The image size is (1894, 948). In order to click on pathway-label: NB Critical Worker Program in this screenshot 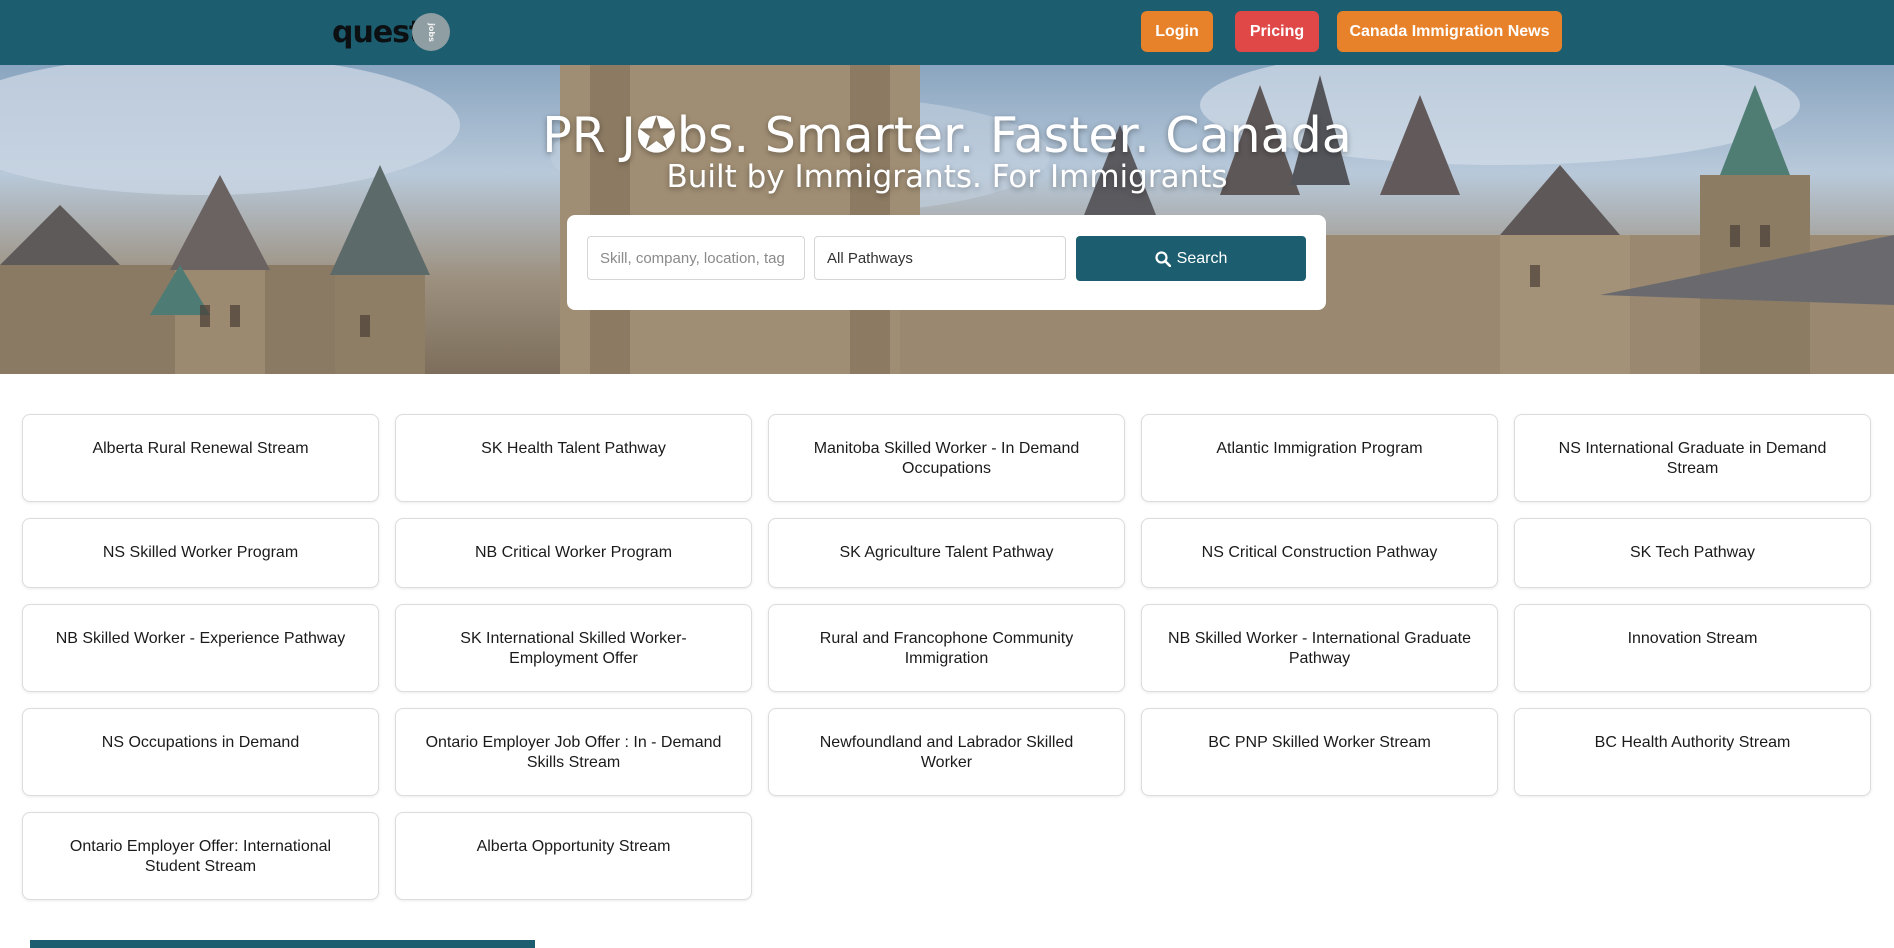, I will do `click(573, 552)`.